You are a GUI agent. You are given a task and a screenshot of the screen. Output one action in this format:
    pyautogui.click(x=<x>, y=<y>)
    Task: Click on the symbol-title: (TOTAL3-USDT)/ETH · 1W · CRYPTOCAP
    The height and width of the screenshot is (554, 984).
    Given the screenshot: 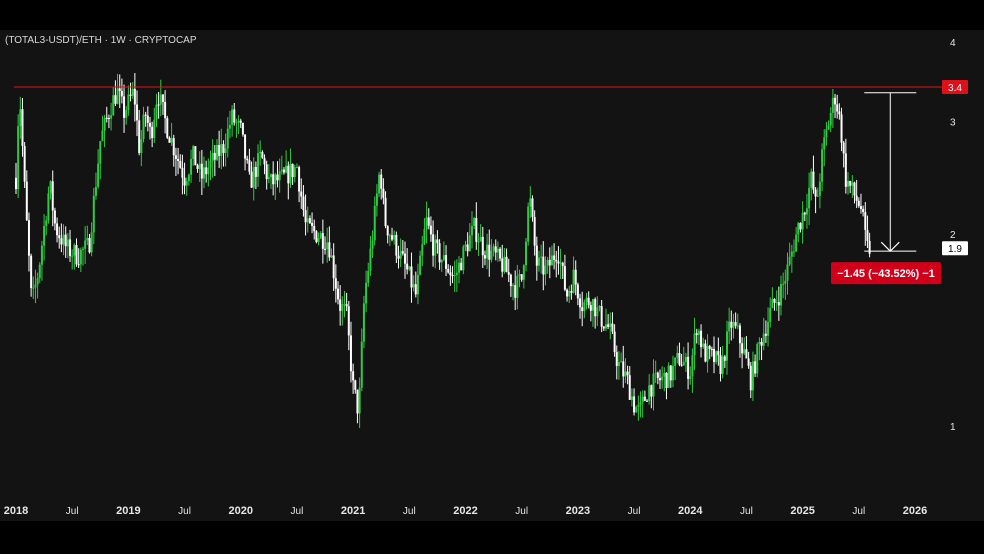 What is the action you would take?
    pyautogui.click(x=101, y=40)
    